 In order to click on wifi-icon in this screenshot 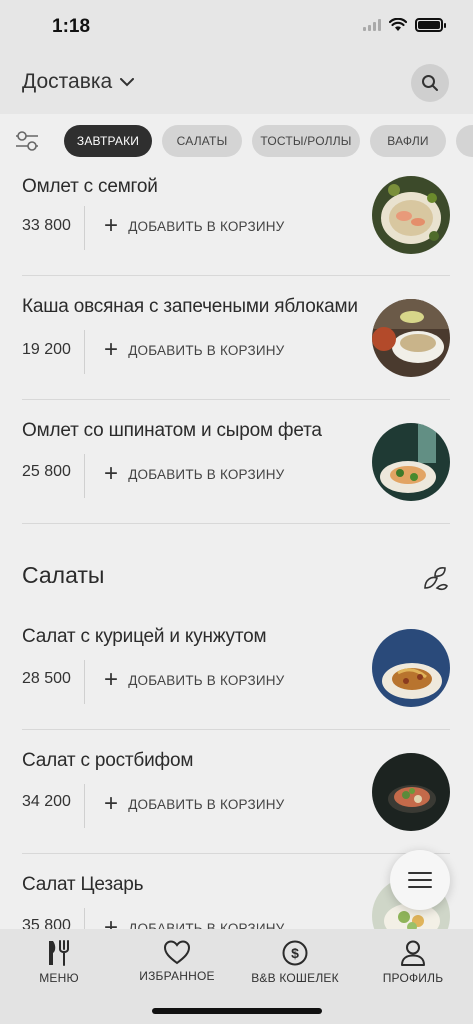, I will do `click(398, 24)`.